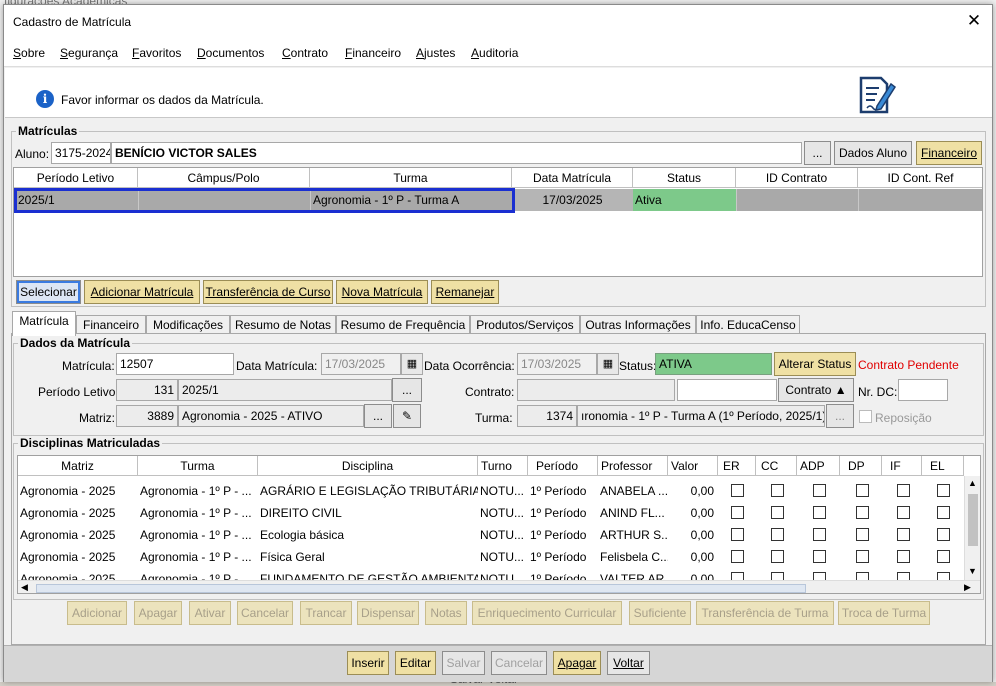 The height and width of the screenshot is (686, 996). What do you see at coordinates (465, 292) in the screenshot?
I see `remanejar-button: Remanejar` at bounding box center [465, 292].